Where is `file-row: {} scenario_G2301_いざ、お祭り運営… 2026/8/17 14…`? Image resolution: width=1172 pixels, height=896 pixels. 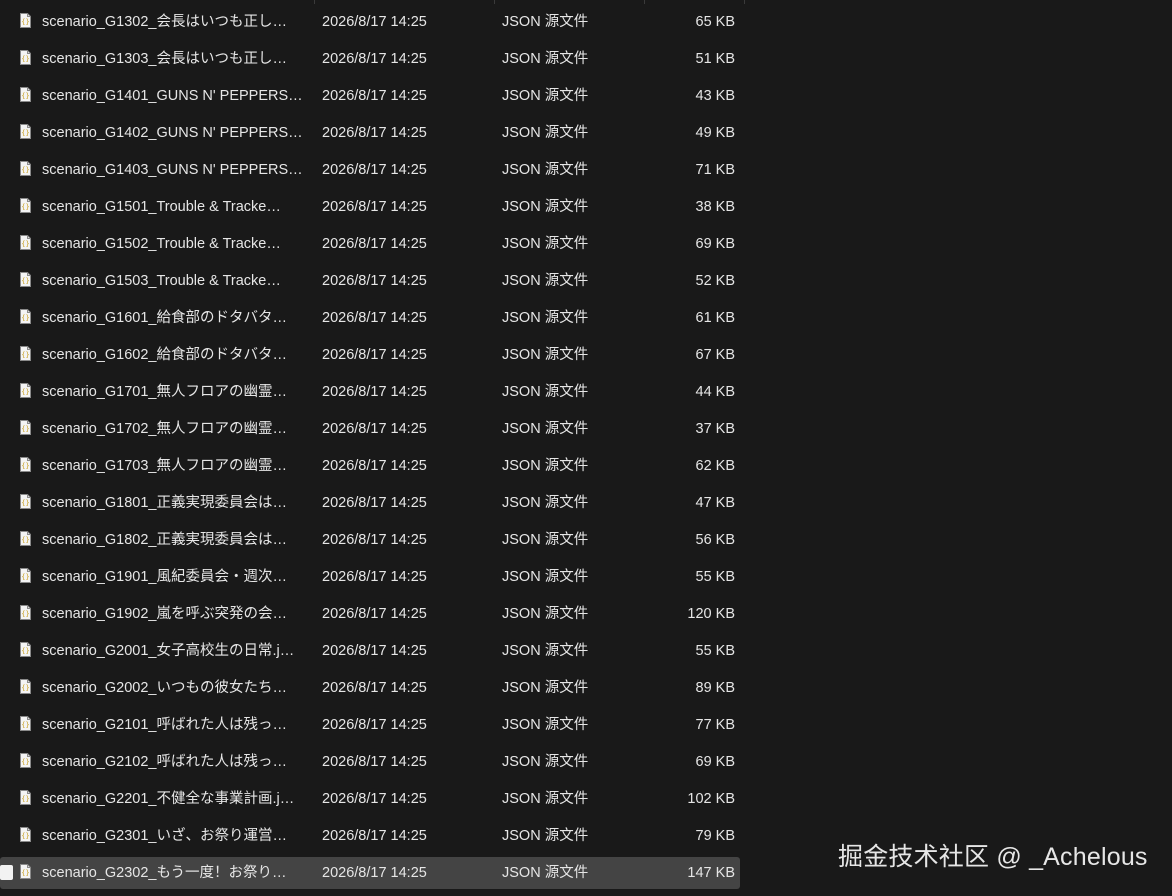
file-row: {} scenario_G2301_いざ、お祭り運営… 2026/8/17 14… is located at coordinates (370, 836).